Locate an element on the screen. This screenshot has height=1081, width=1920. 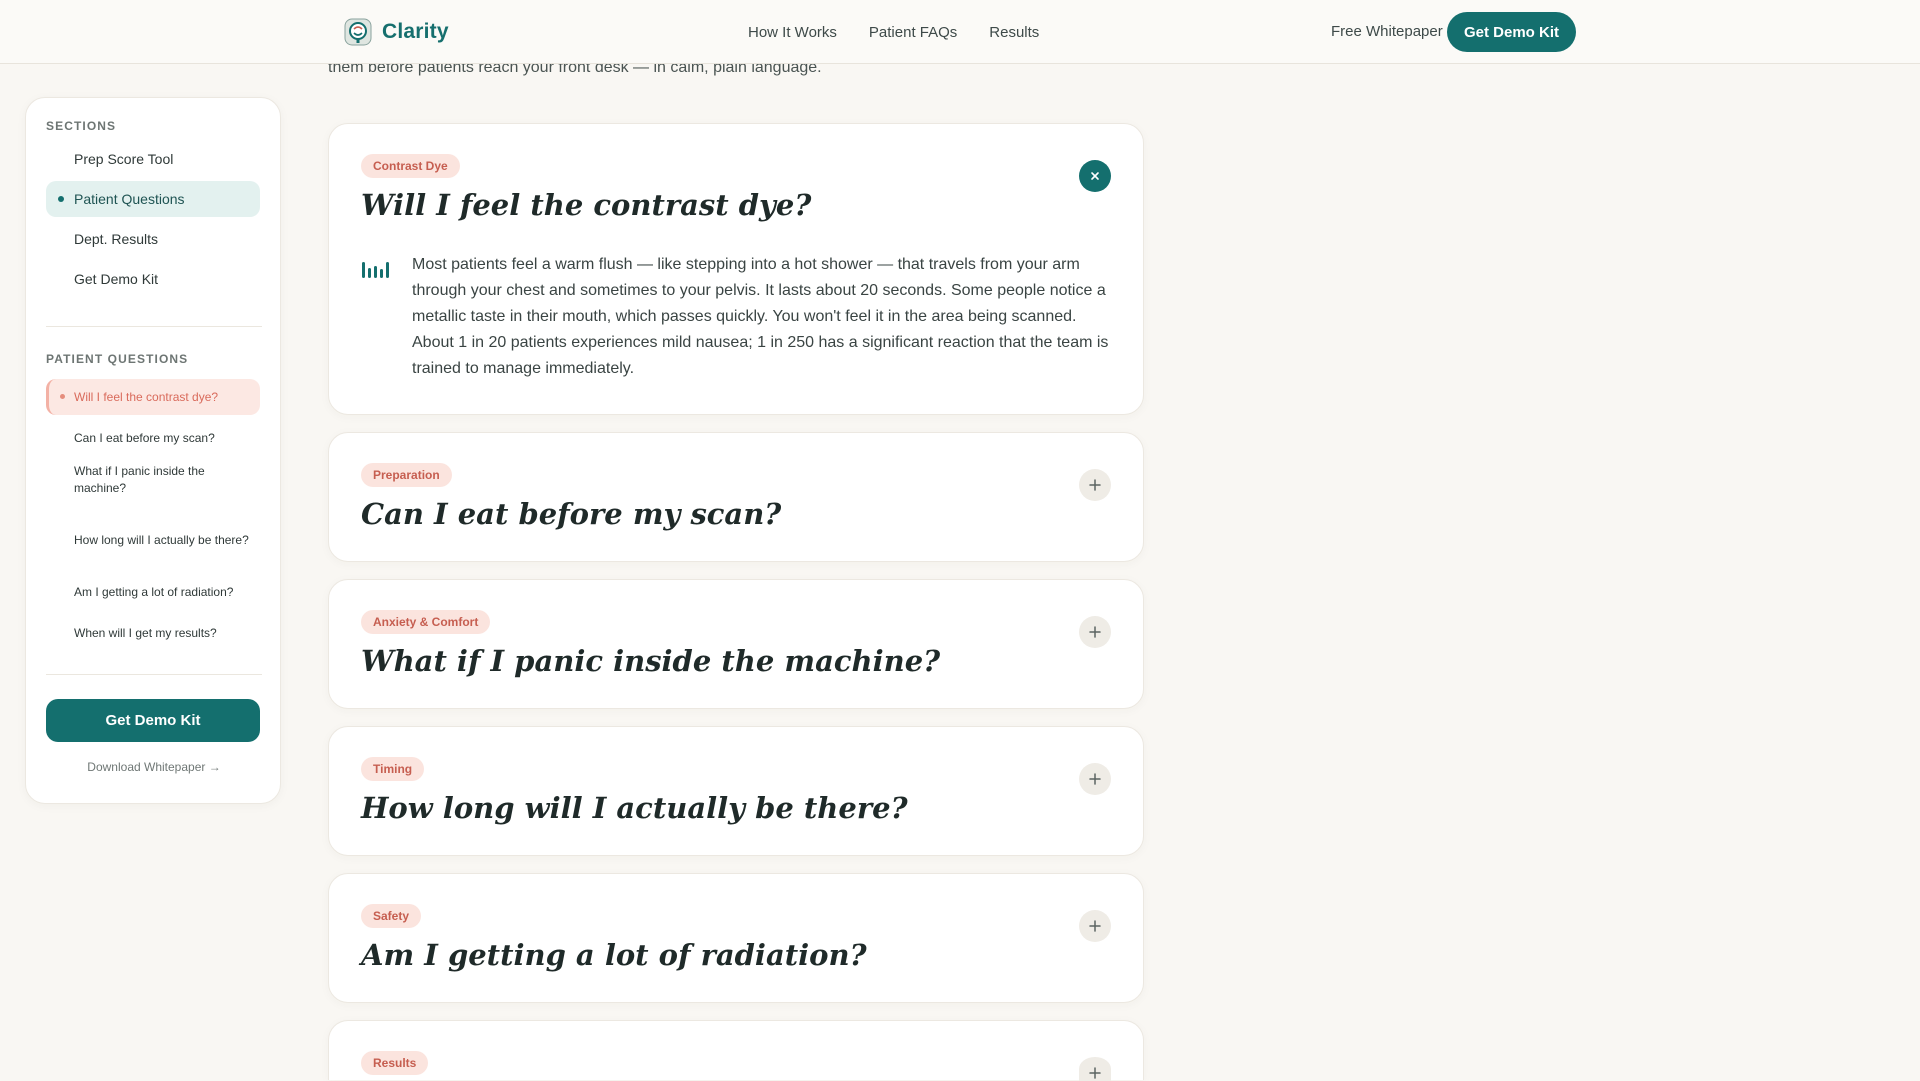
sidebar-item-label: Get Demo Kit is located at coordinates (116, 279).